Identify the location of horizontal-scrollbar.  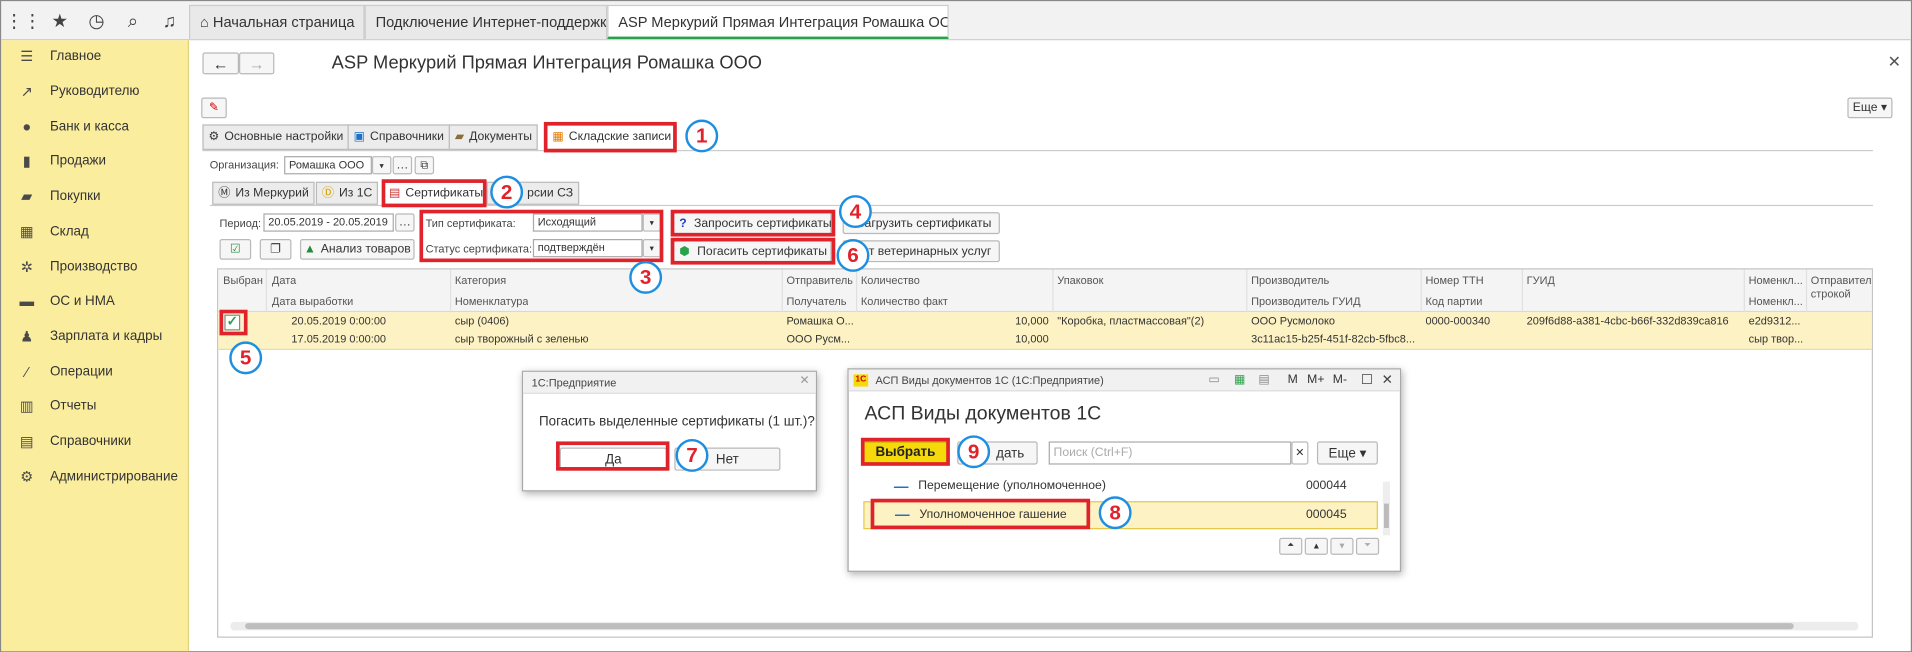
(1044, 626).